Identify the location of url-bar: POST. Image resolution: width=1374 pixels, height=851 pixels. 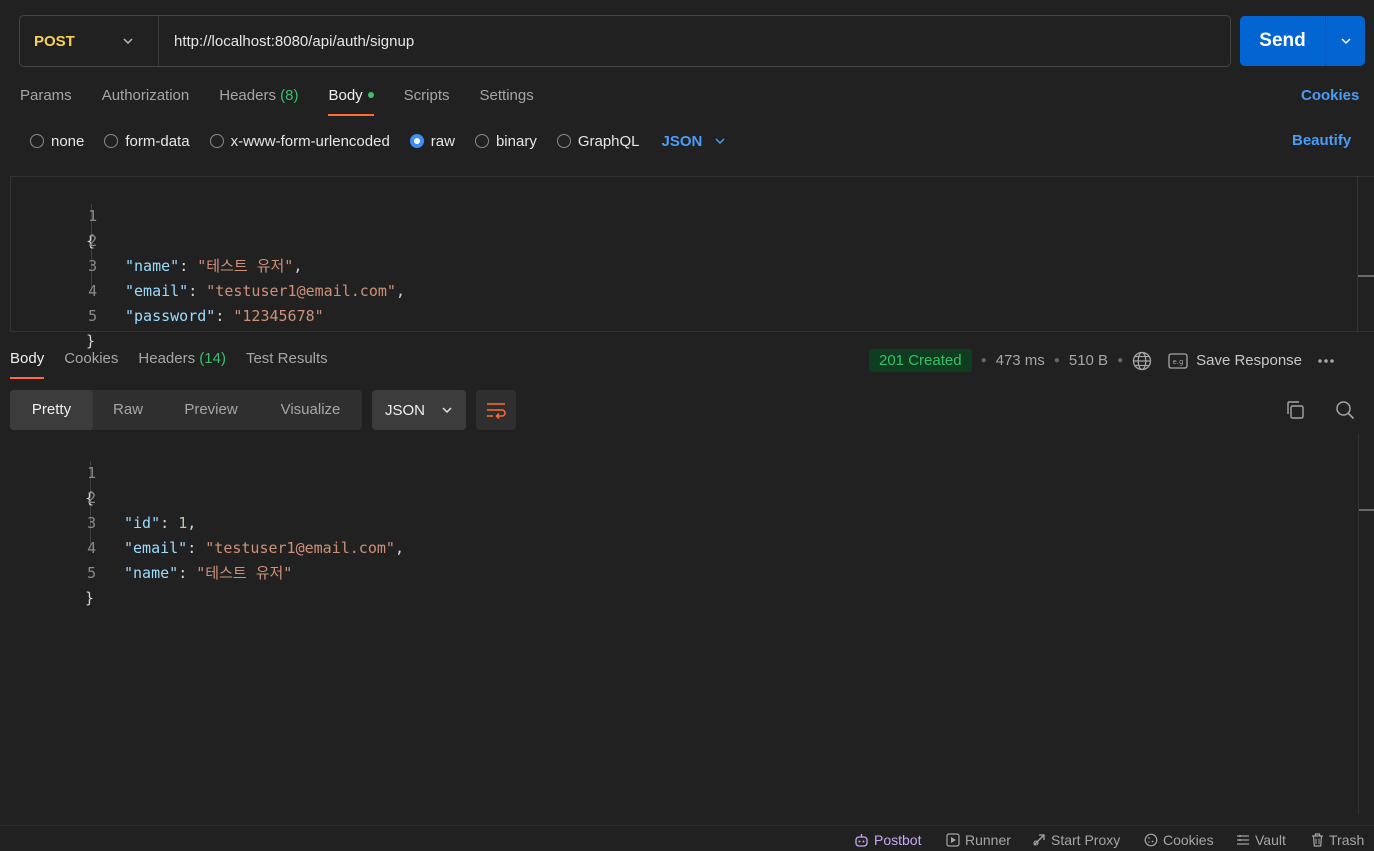
(625, 41).